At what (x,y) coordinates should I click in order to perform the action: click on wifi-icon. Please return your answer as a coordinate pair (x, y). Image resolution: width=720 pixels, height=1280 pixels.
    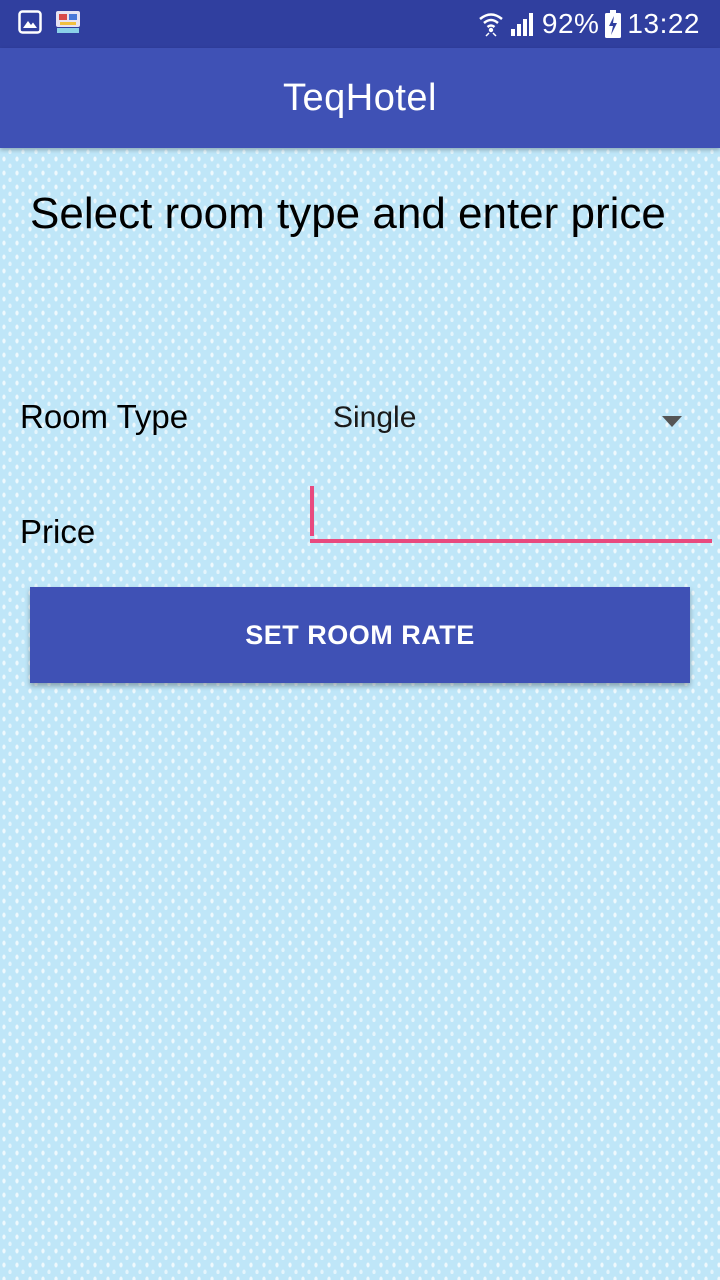
    Looking at the image, I should click on (491, 24).